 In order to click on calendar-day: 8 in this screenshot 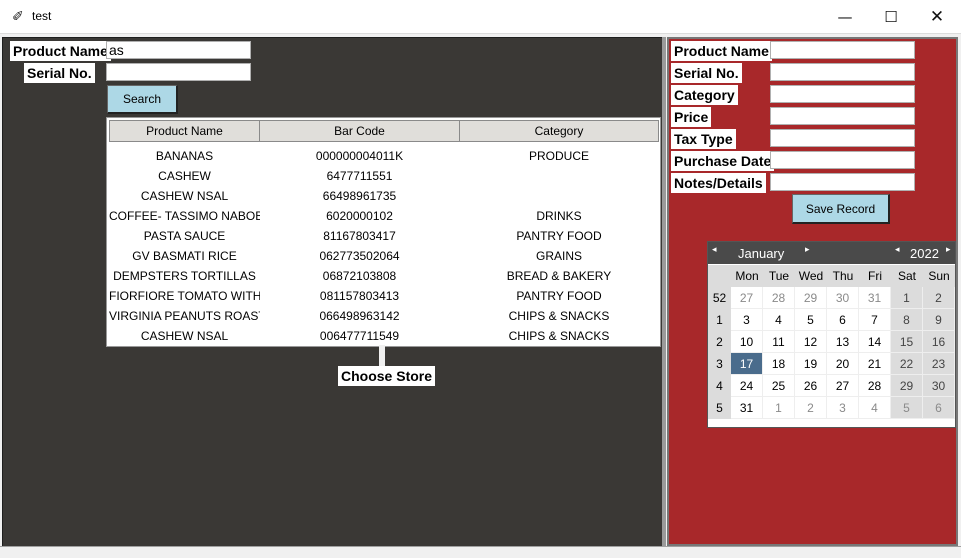, I will do `click(907, 320)`.